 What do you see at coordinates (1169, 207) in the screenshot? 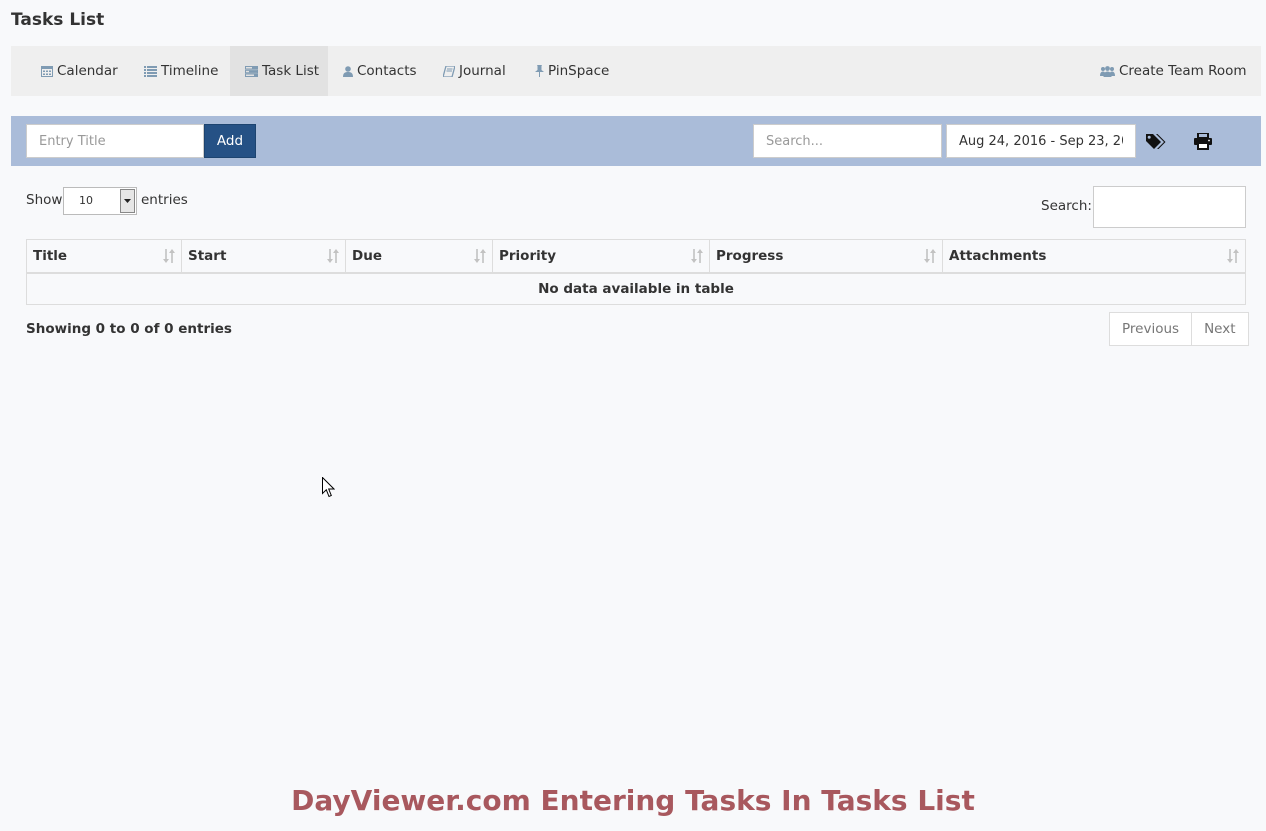
I see `table-search-input` at bounding box center [1169, 207].